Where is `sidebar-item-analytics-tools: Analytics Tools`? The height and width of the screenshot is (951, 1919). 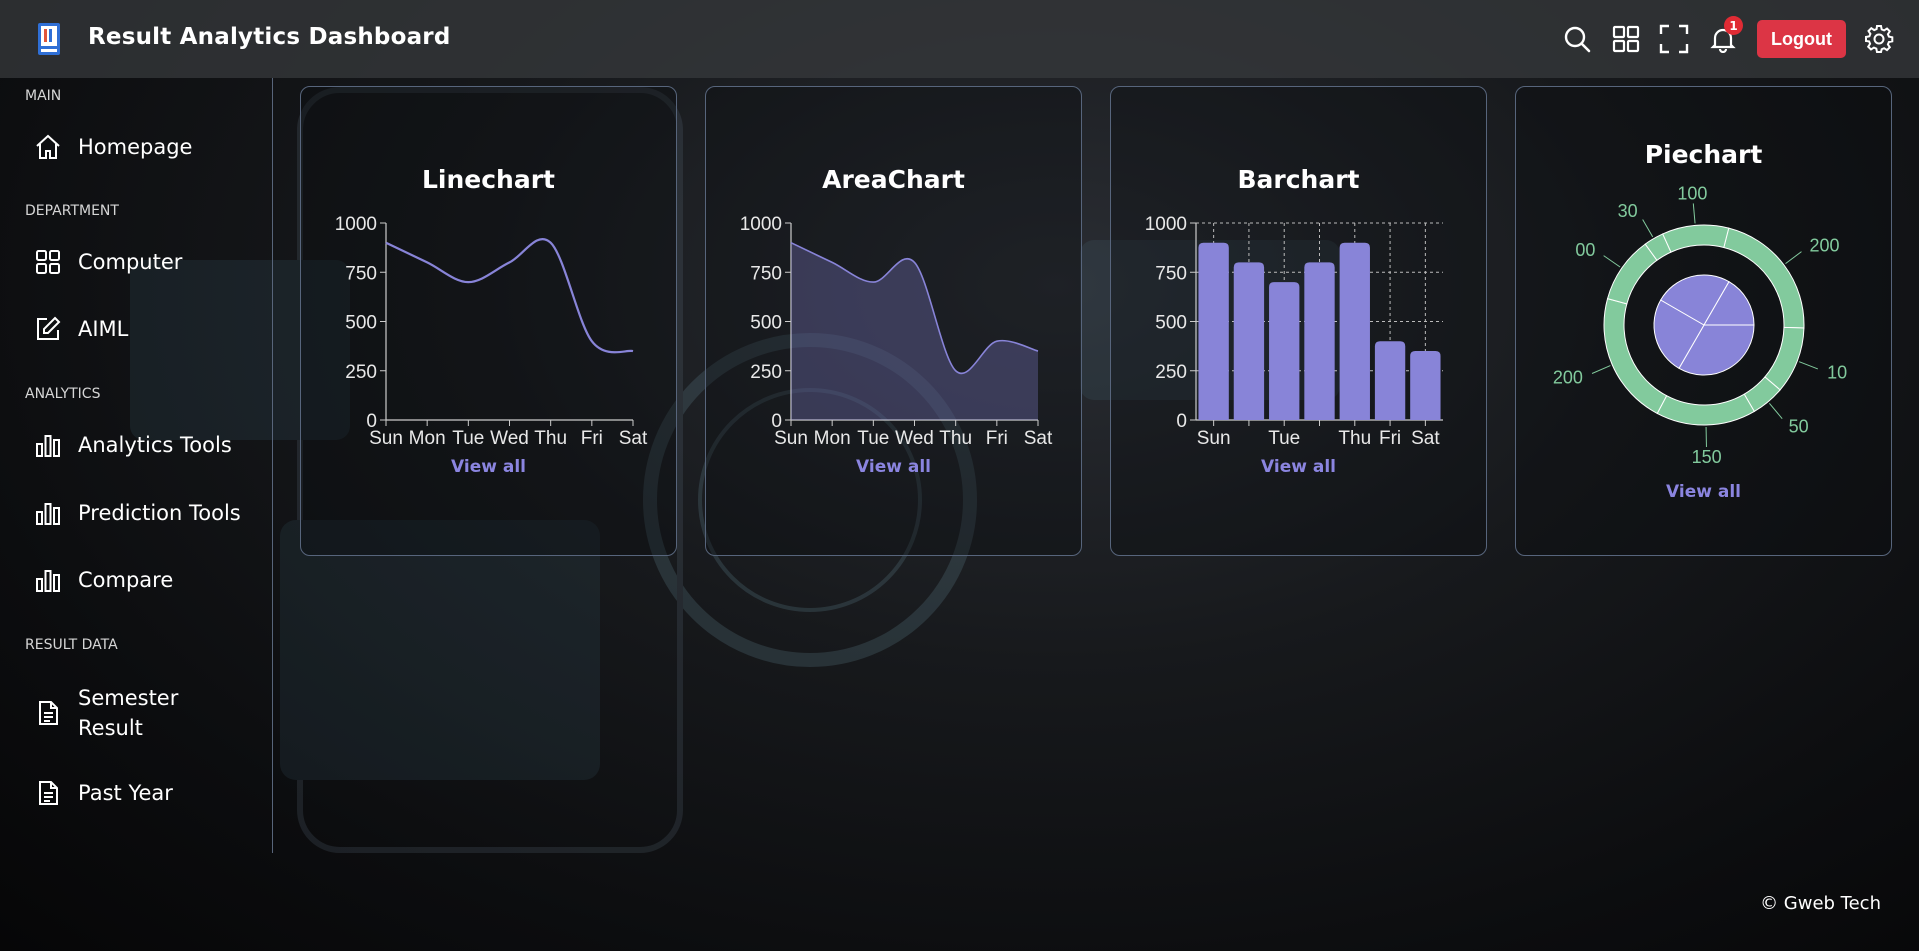
sidebar-item-analytics-tools: Analytics Tools is located at coordinates (149, 445).